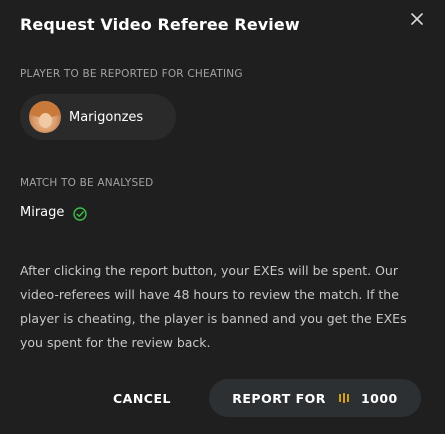 This screenshot has height=434, width=445. What do you see at coordinates (42, 212) in the screenshot?
I see `map-name: Mirage` at bounding box center [42, 212].